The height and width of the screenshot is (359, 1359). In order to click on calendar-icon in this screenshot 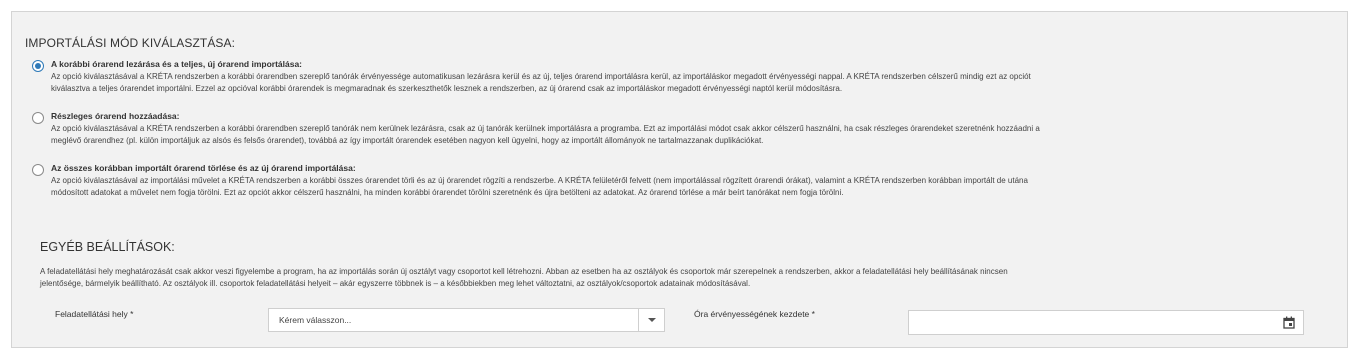, I will do `click(1289, 325)`.